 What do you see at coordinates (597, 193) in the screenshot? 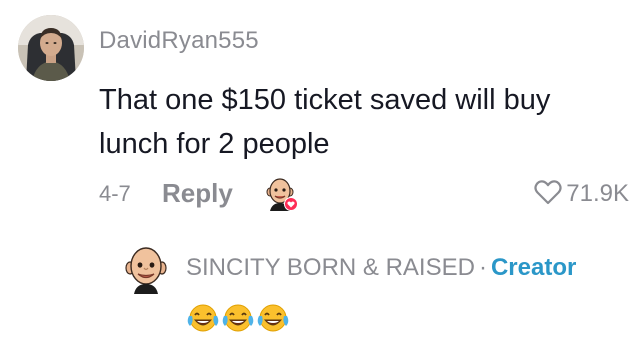
I see `like-count: 71.9K` at bounding box center [597, 193].